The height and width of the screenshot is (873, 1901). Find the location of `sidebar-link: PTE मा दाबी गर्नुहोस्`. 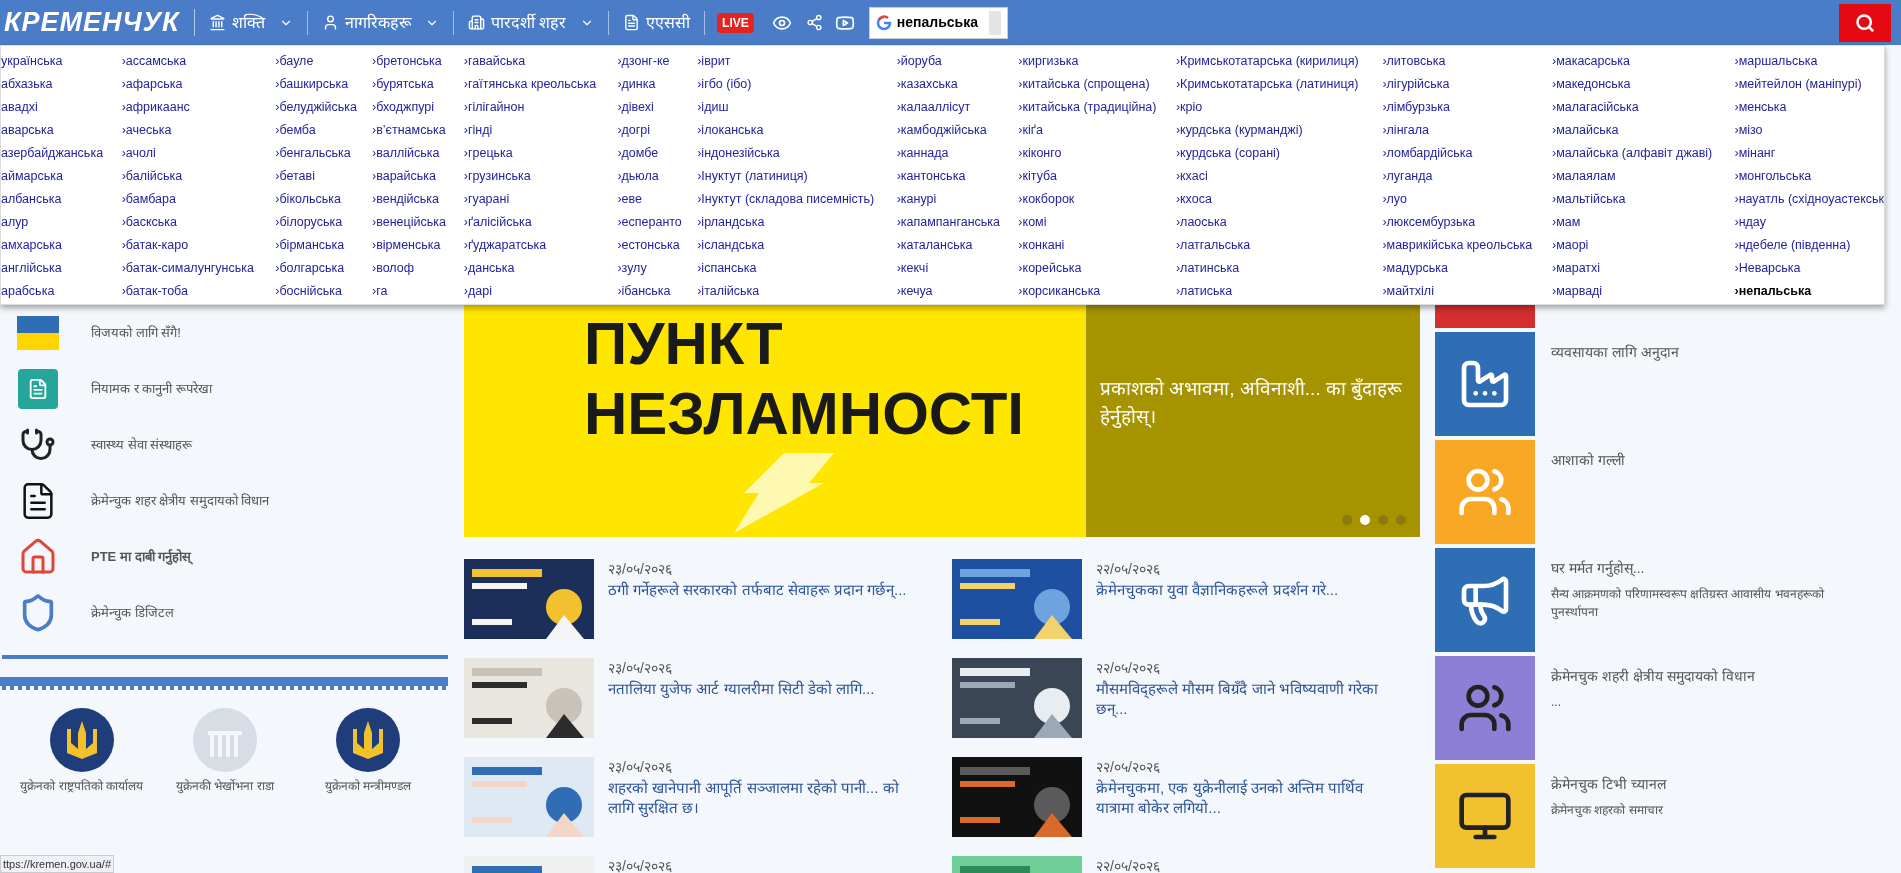

sidebar-link: PTE मा दाबी गर्नुहोस् is located at coordinates (141, 557).